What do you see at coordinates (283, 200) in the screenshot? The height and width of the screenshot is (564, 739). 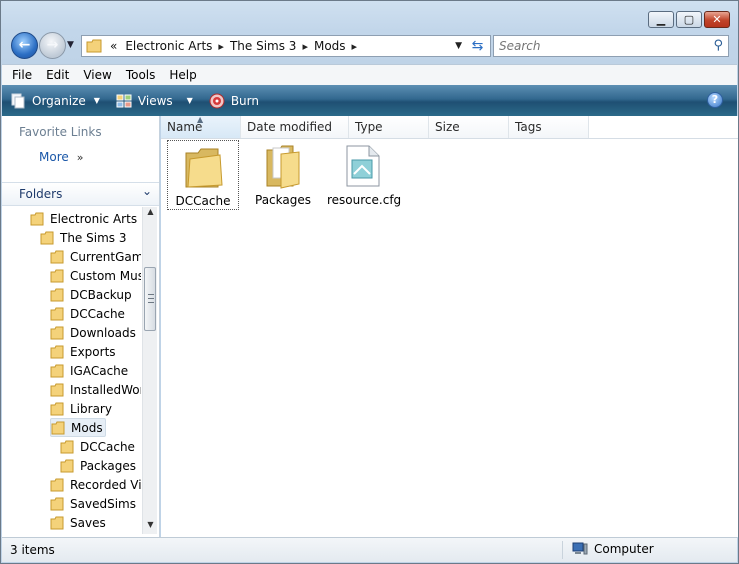 I see `file-name: Packages` at bounding box center [283, 200].